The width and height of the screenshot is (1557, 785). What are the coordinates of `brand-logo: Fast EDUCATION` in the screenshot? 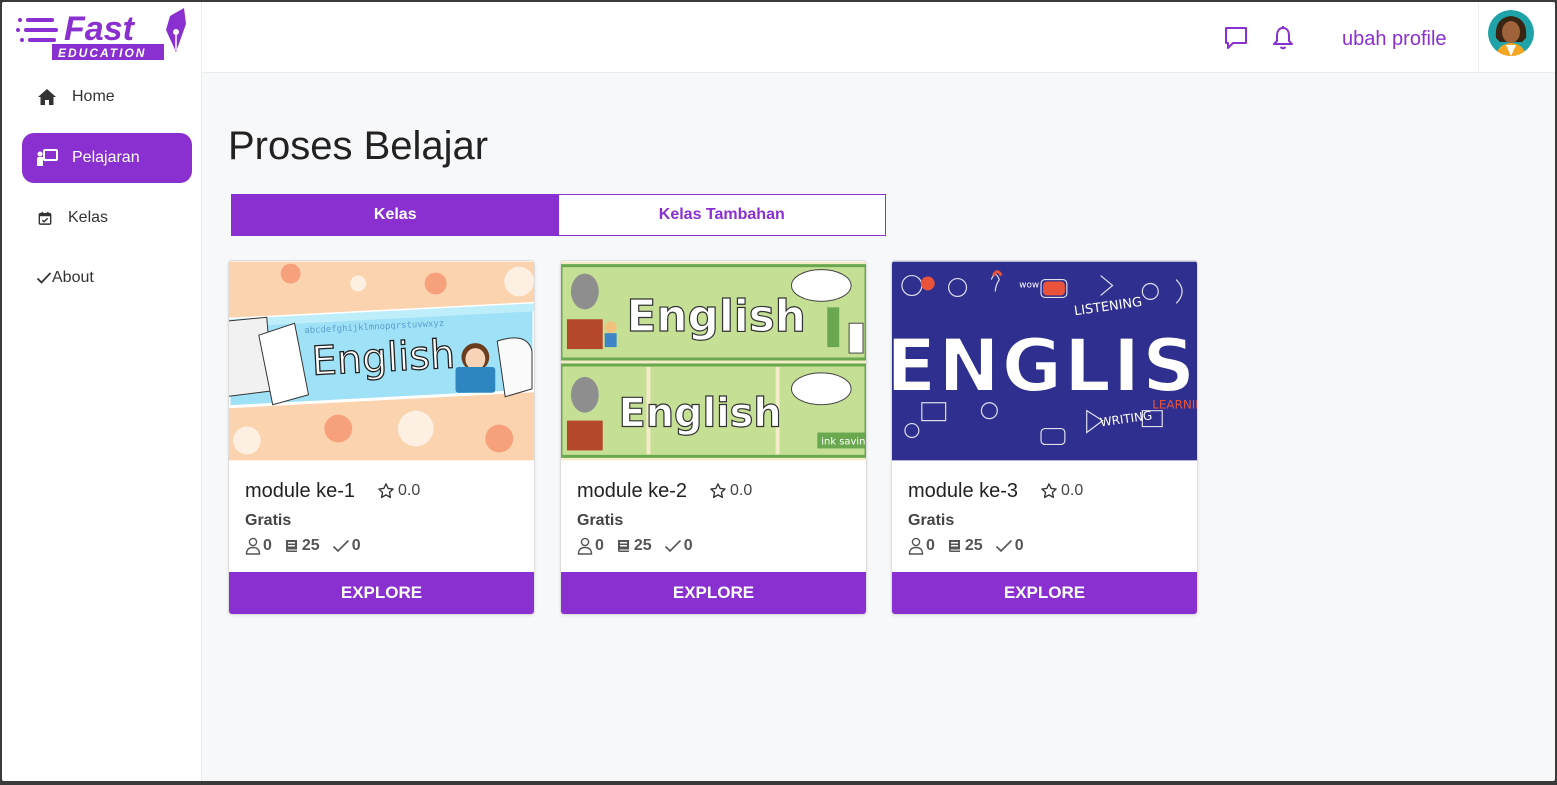 It's located at (102, 35).